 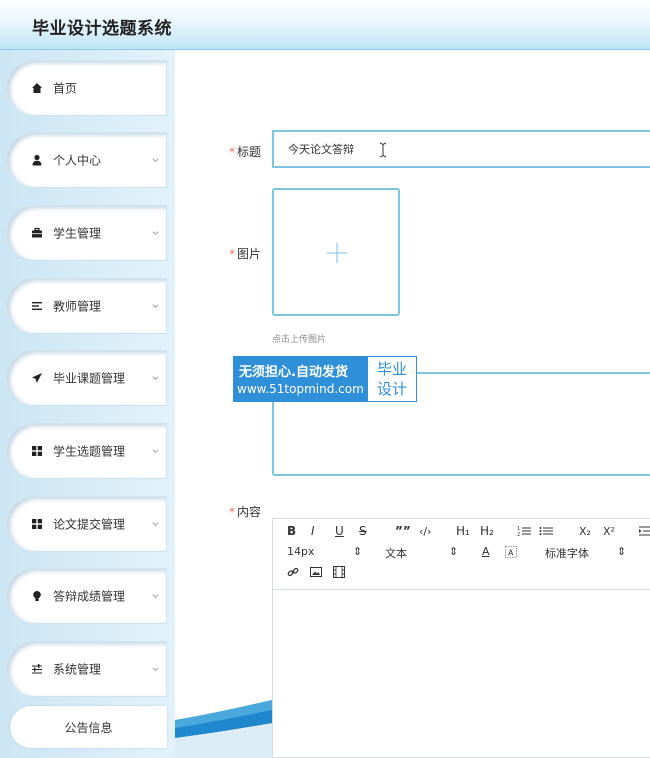 What do you see at coordinates (403, 531) in the screenshot?
I see `blockquote-button: ””` at bounding box center [403, 531].